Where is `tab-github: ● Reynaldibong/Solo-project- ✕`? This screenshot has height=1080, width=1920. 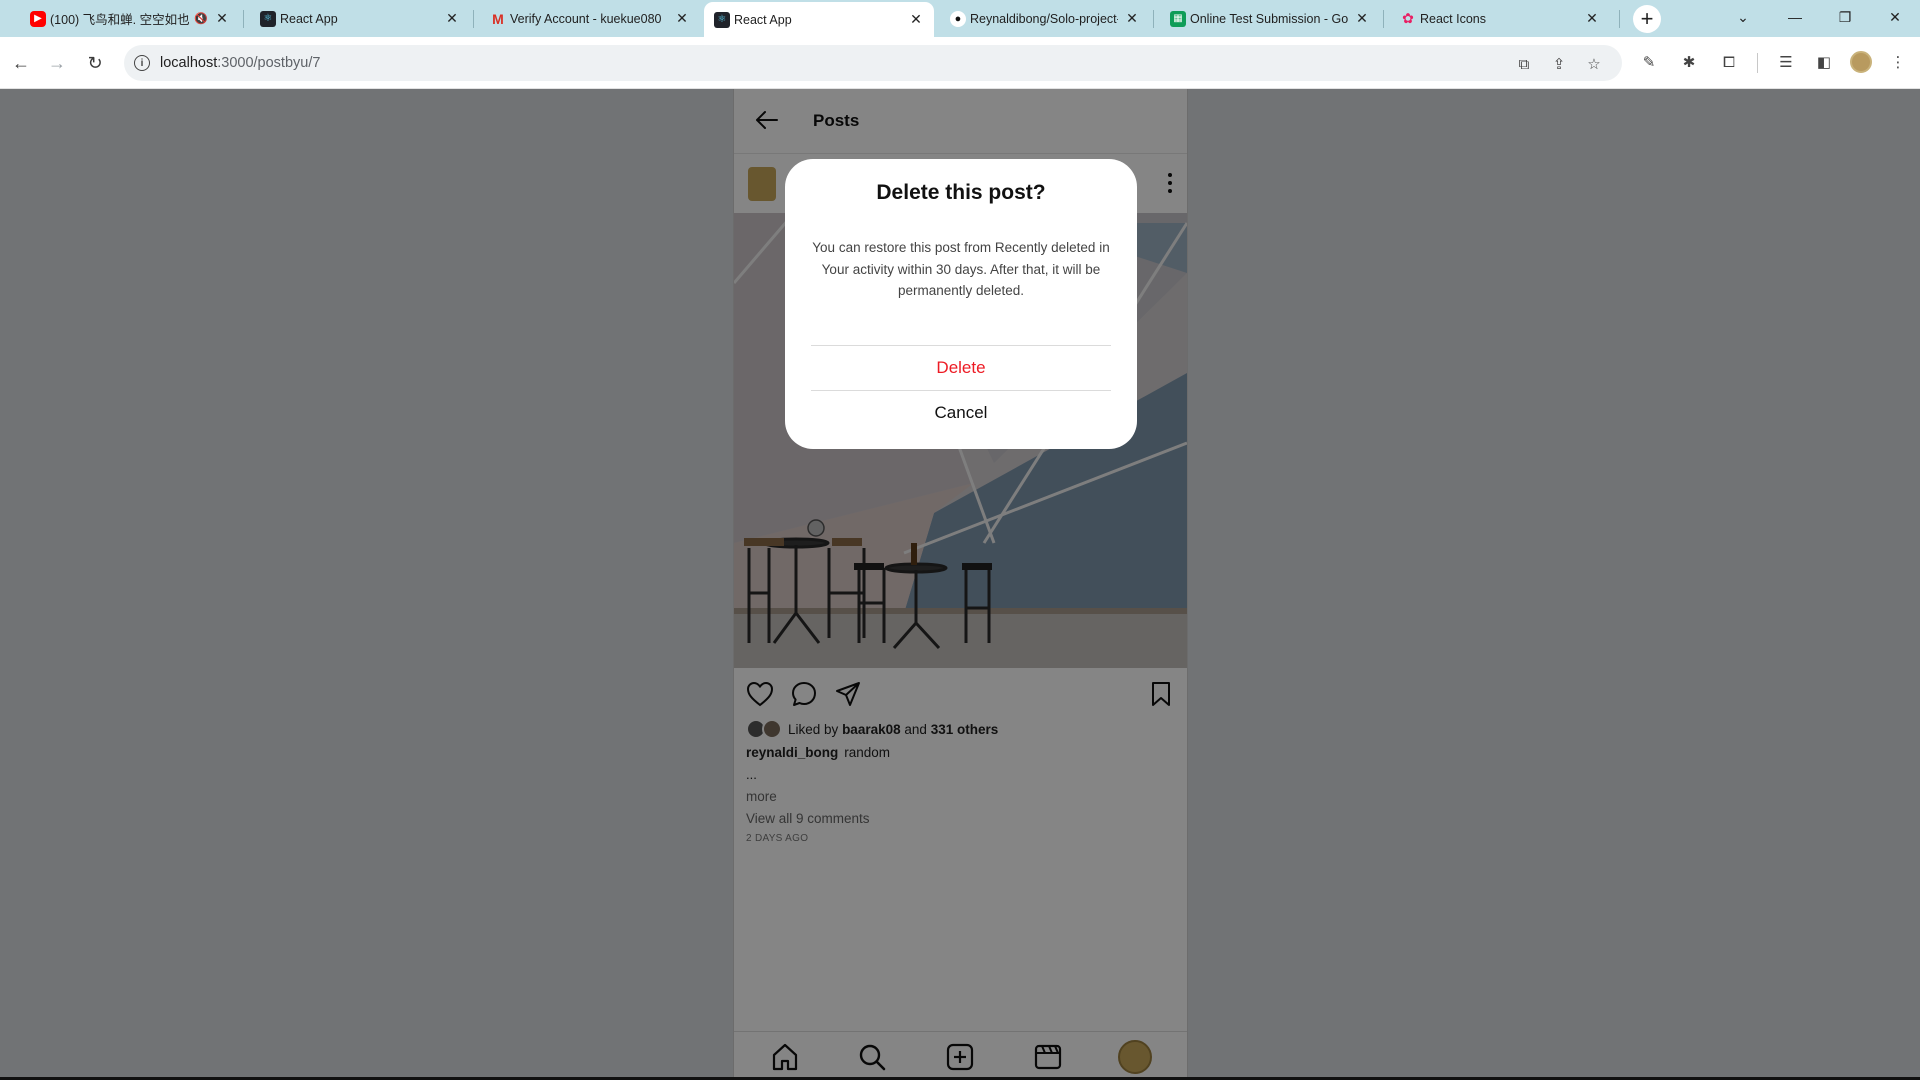
tab-github: ● Reynaldibong/Solo-project- ✕ is located at coordinates (1045, 18).